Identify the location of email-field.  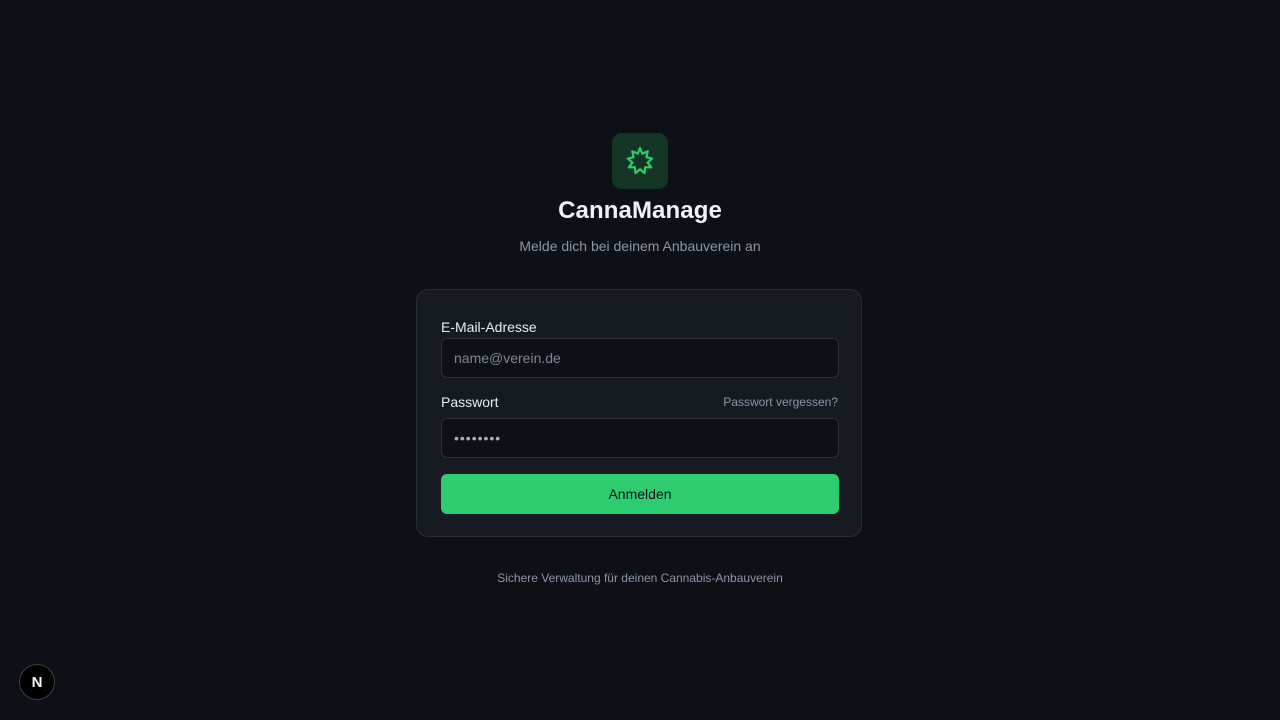
(640, 358).